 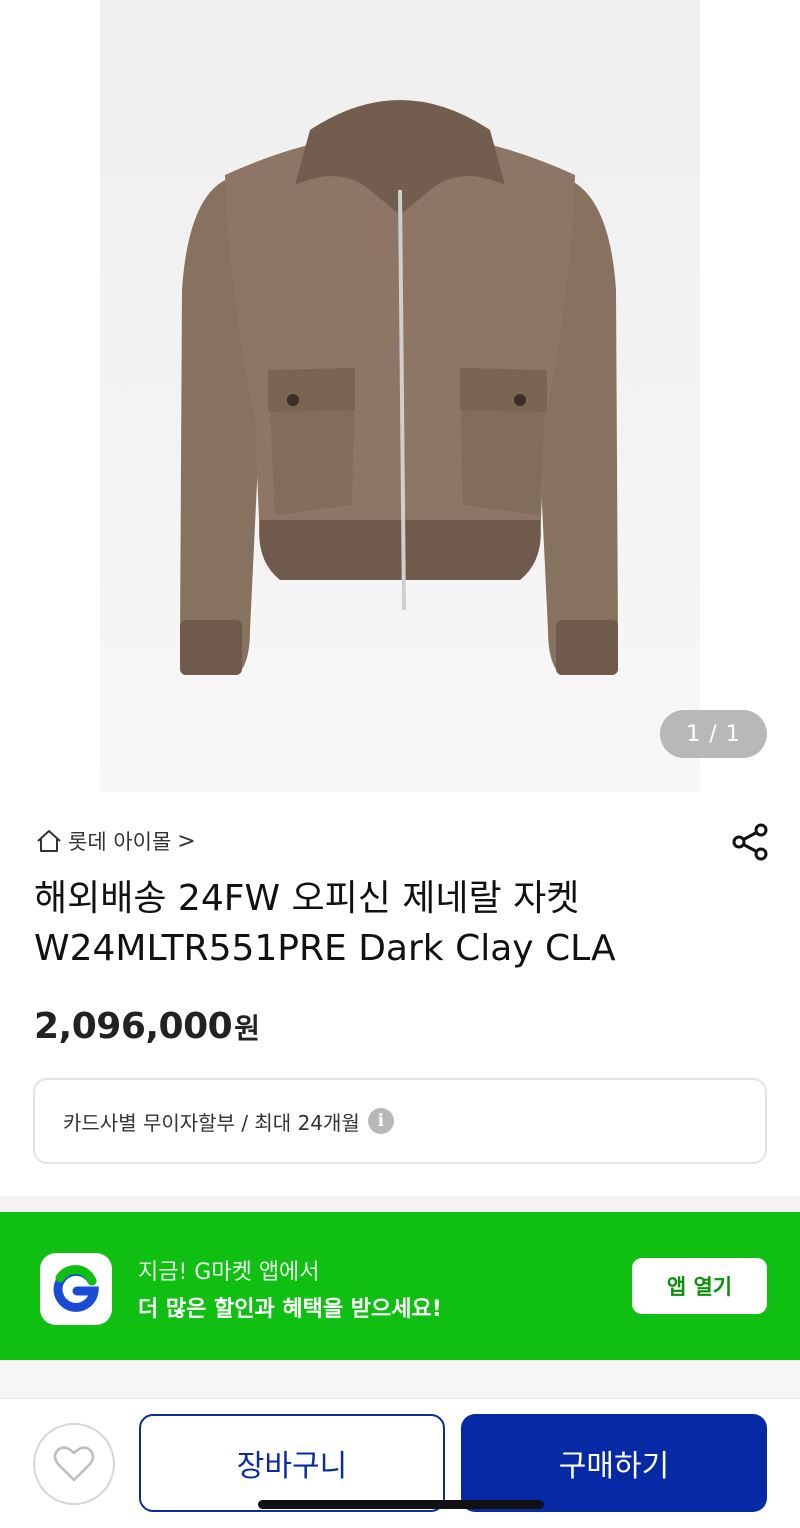 I want to click on wishlist-button, so click(x=74, y=1464).